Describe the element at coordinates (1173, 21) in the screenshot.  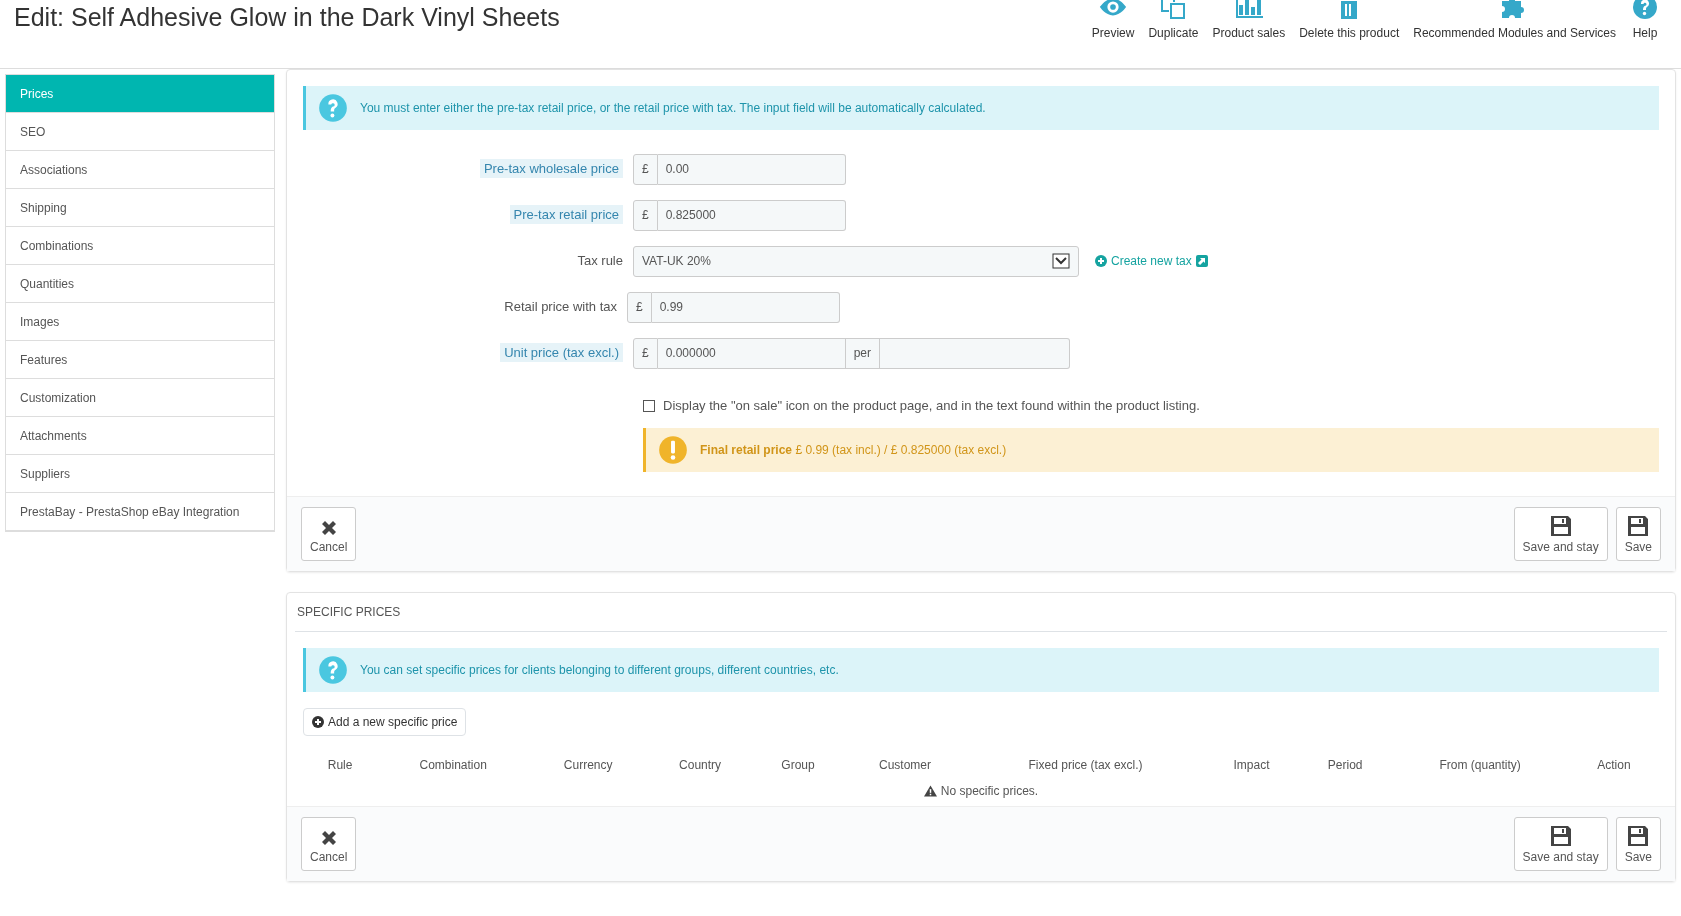
I see `toolbar-button: Duplicate` at that location.